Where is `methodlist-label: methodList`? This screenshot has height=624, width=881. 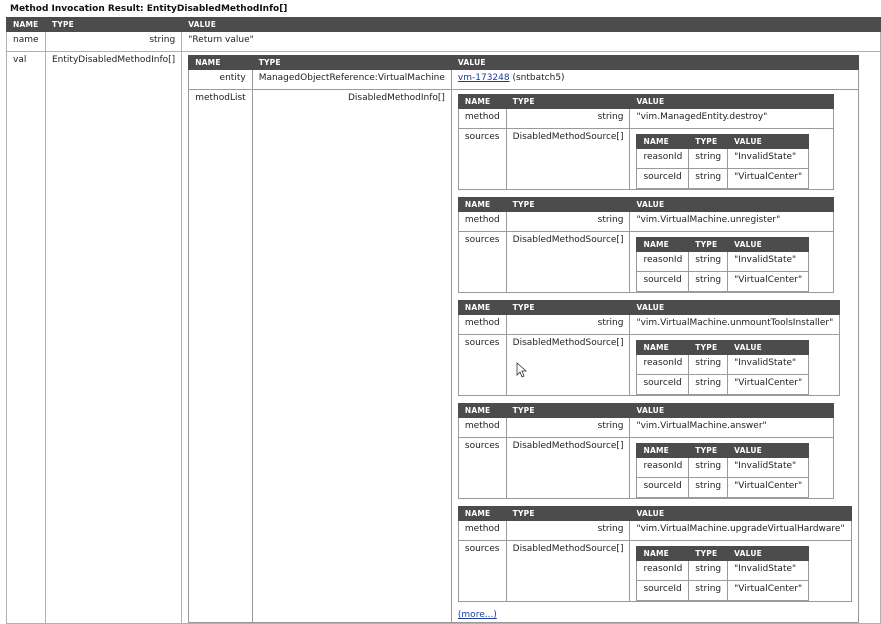 methodlist-label: methodList is located at coordinates (220, 356).